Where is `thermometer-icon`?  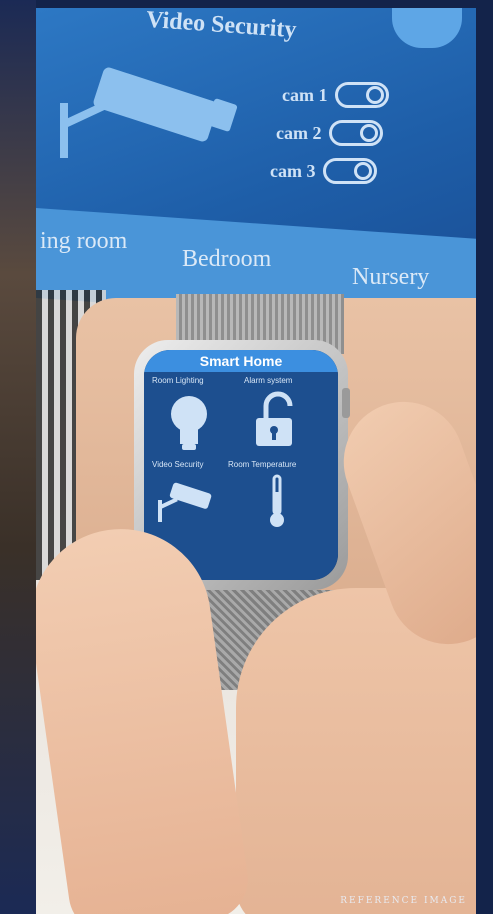 thermometer-icon is located at coordinates (277, 502).